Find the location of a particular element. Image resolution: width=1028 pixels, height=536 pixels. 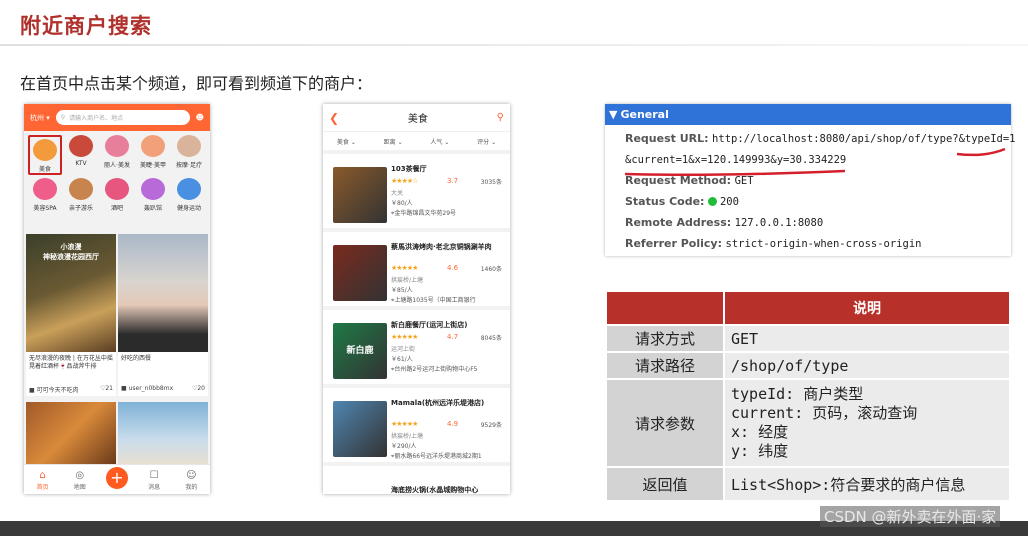

filter-0: 美食 ⌄ is located at coordinates (346, 141).